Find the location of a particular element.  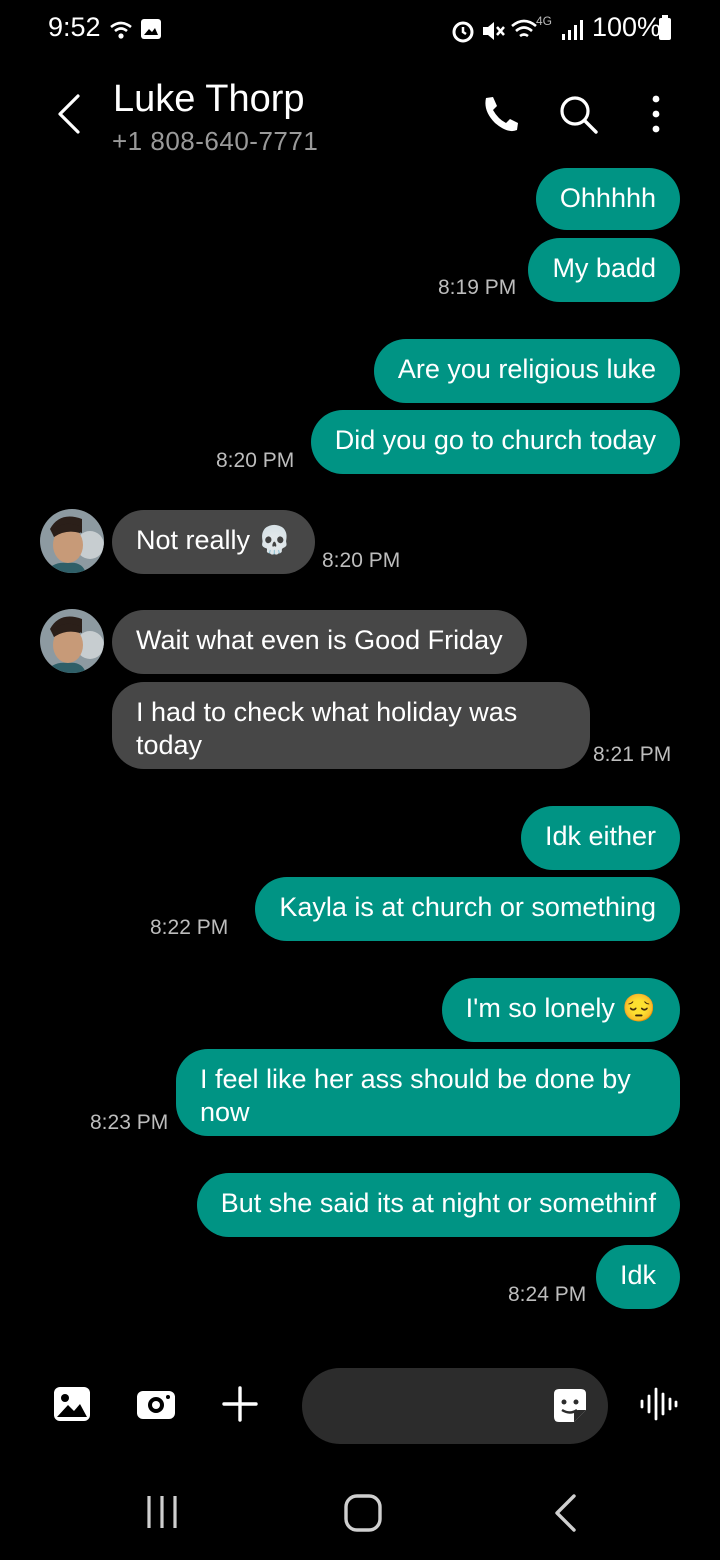

message-text: Are you religious luke is located at coordinates (526, 369).